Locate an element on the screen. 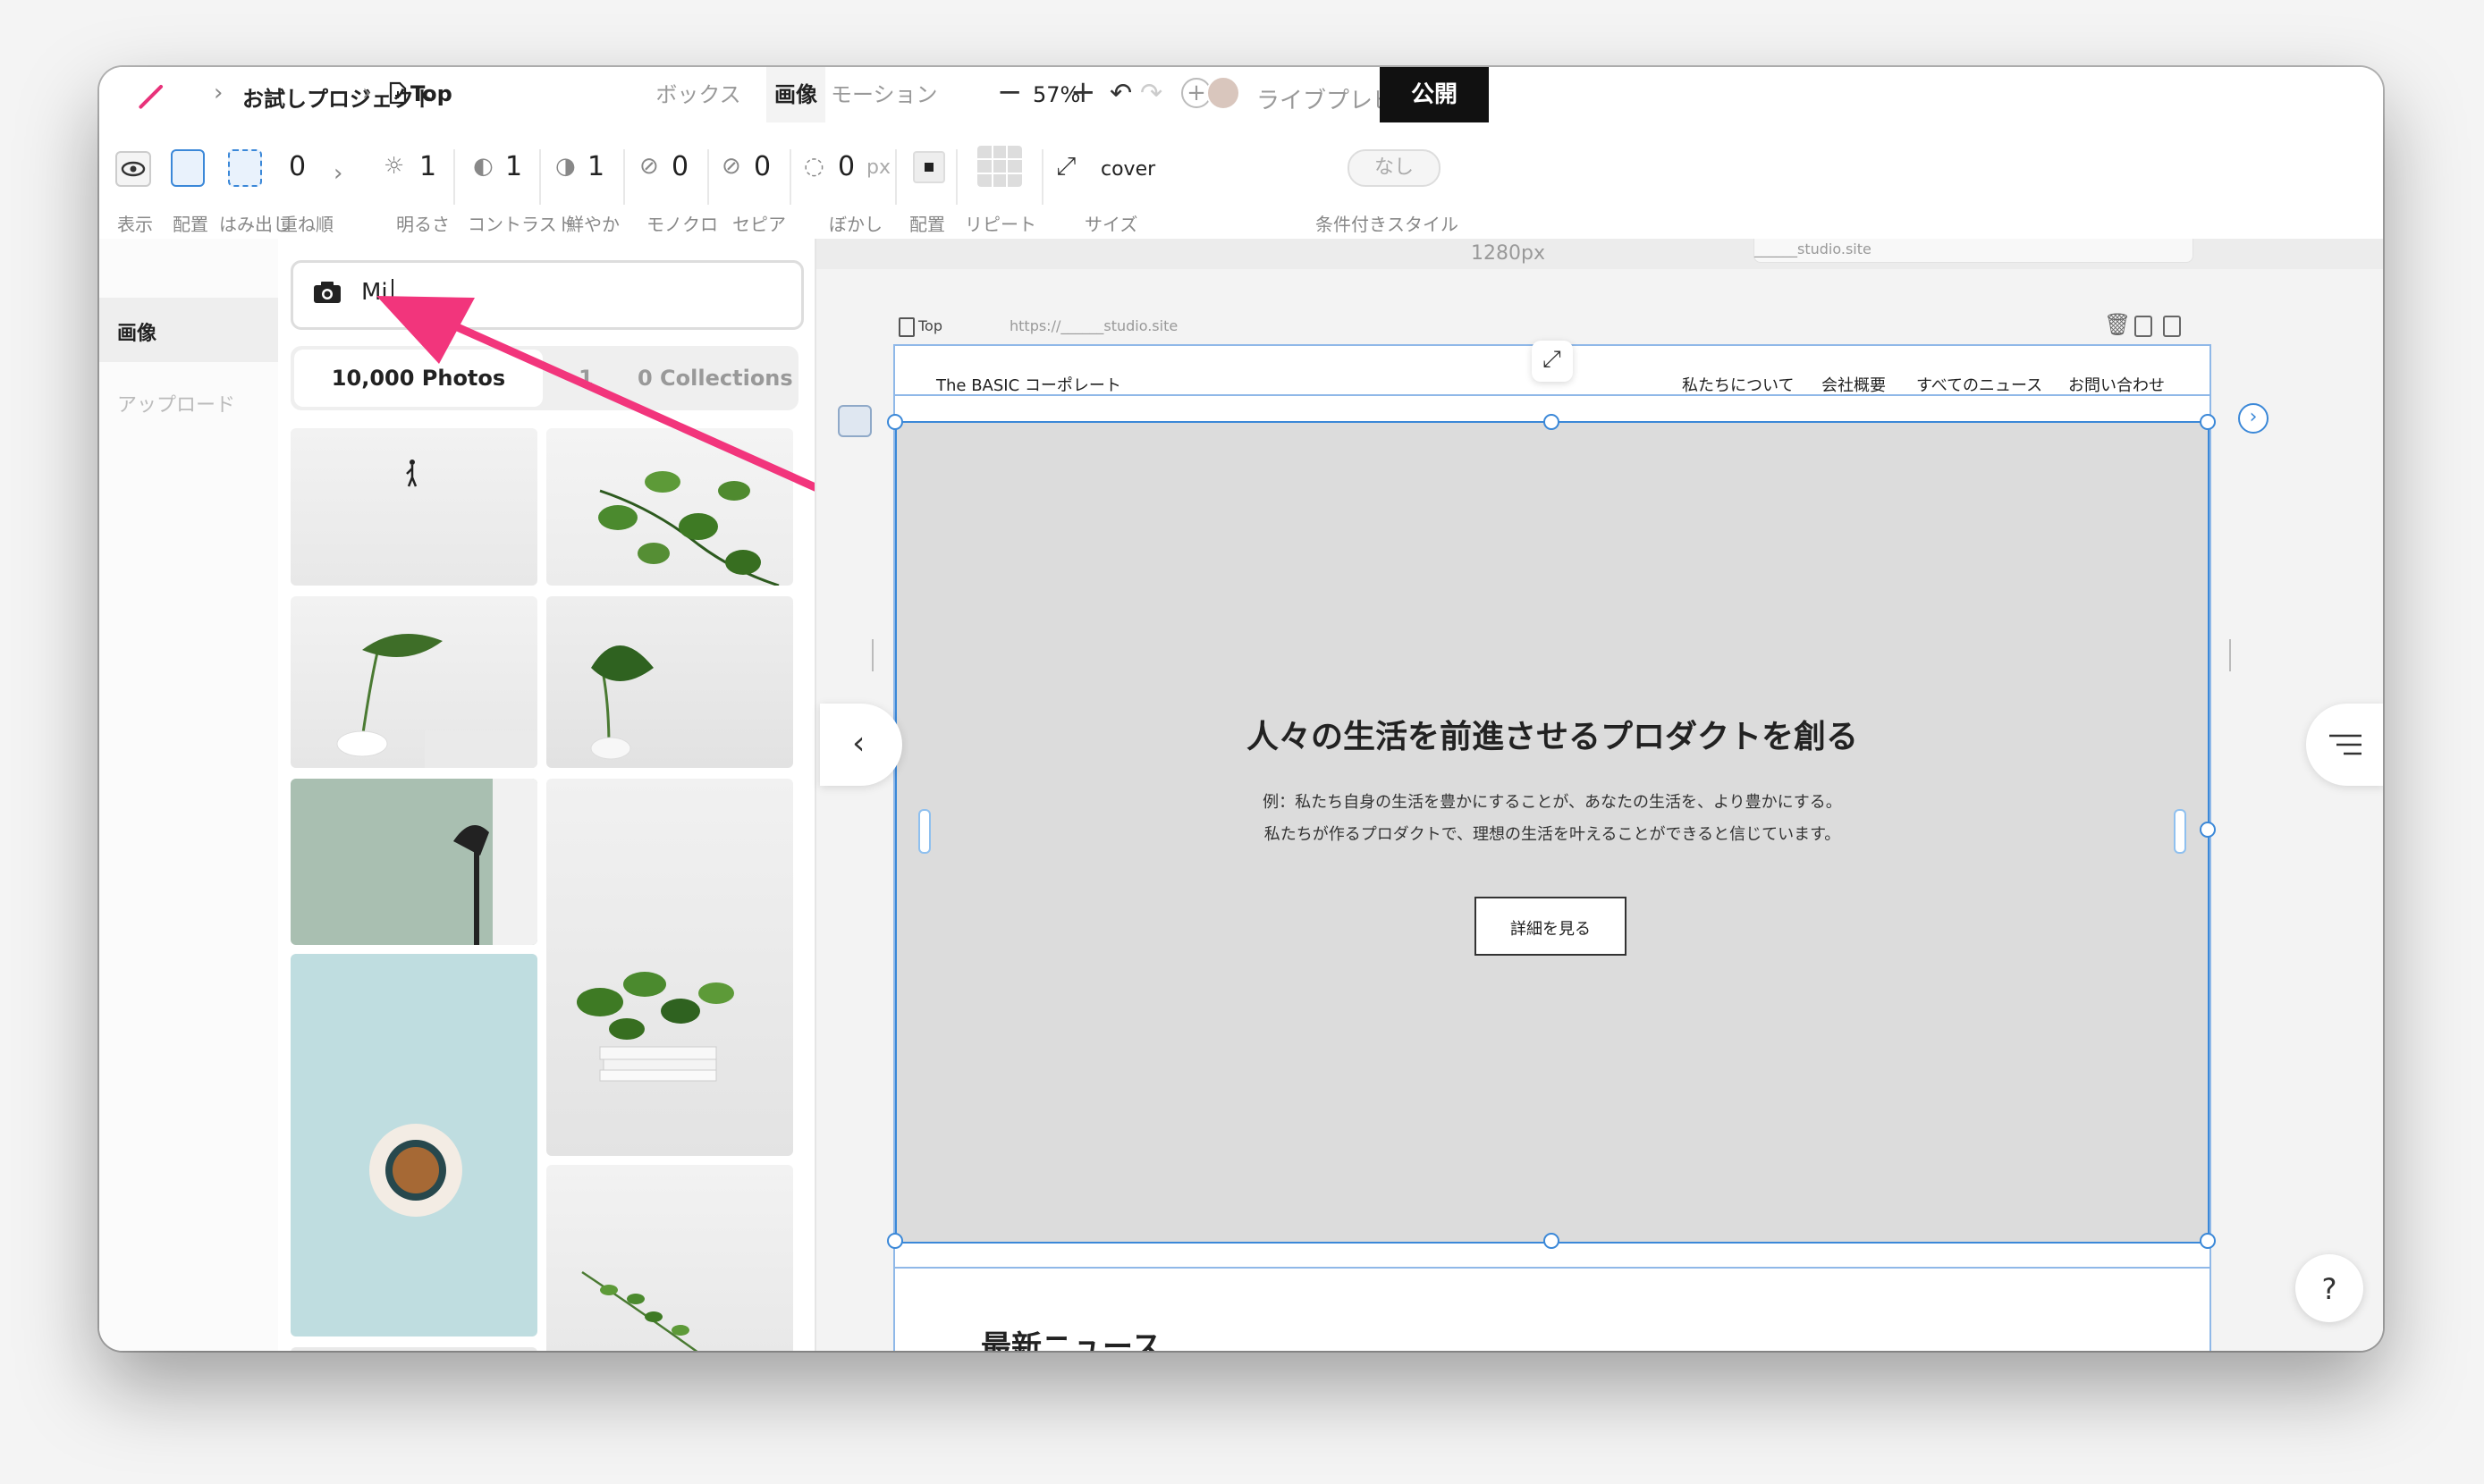 The image size is (2484, 1484). layout-icon is located at coordinates (188, 168).